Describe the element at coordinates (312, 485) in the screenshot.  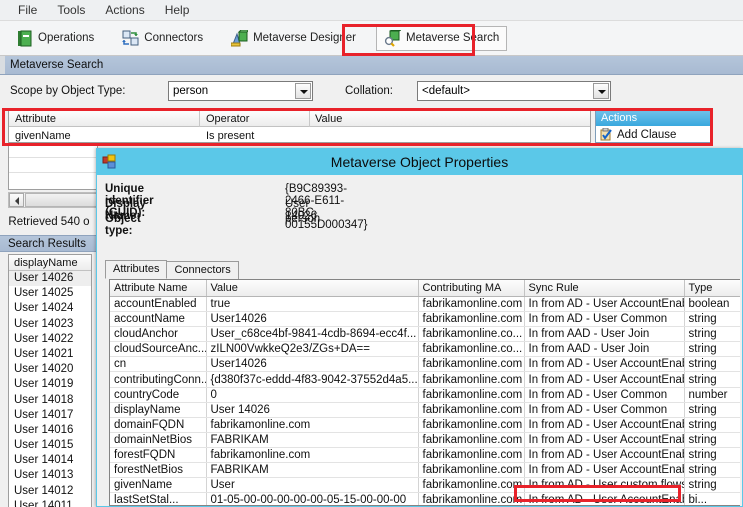
I see `cell-value: User` at that location.